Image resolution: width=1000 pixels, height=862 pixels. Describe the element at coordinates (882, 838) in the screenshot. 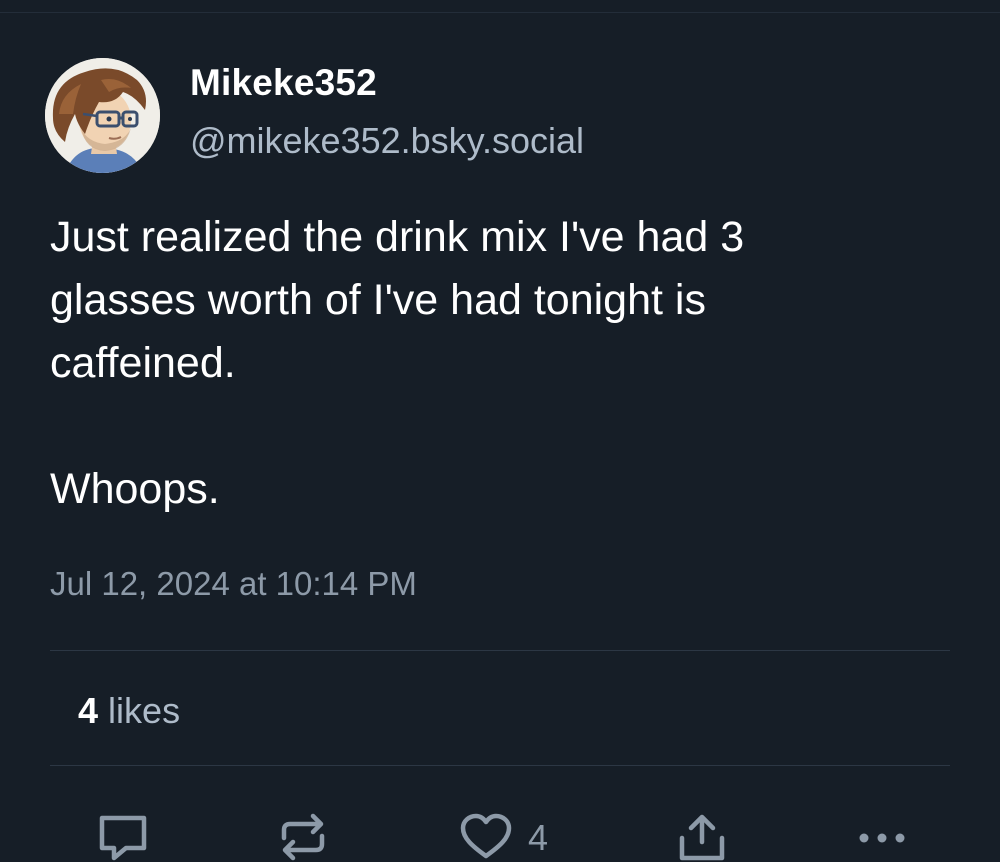

I see `more-dots-icon` at that location.